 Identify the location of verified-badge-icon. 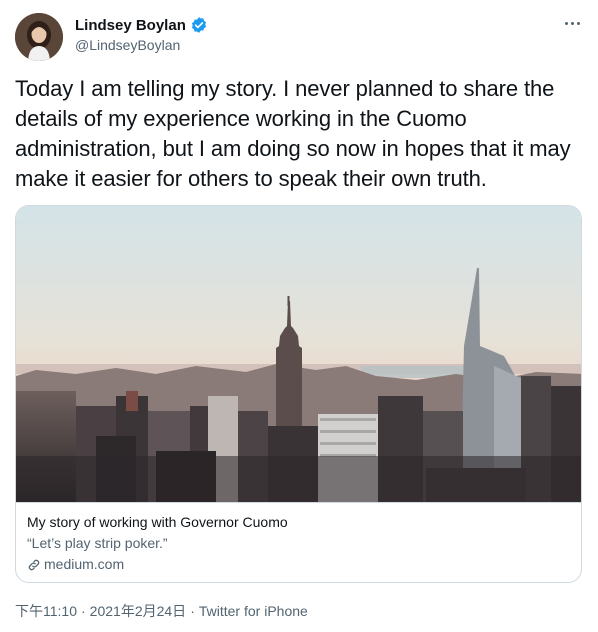
(199, 25).